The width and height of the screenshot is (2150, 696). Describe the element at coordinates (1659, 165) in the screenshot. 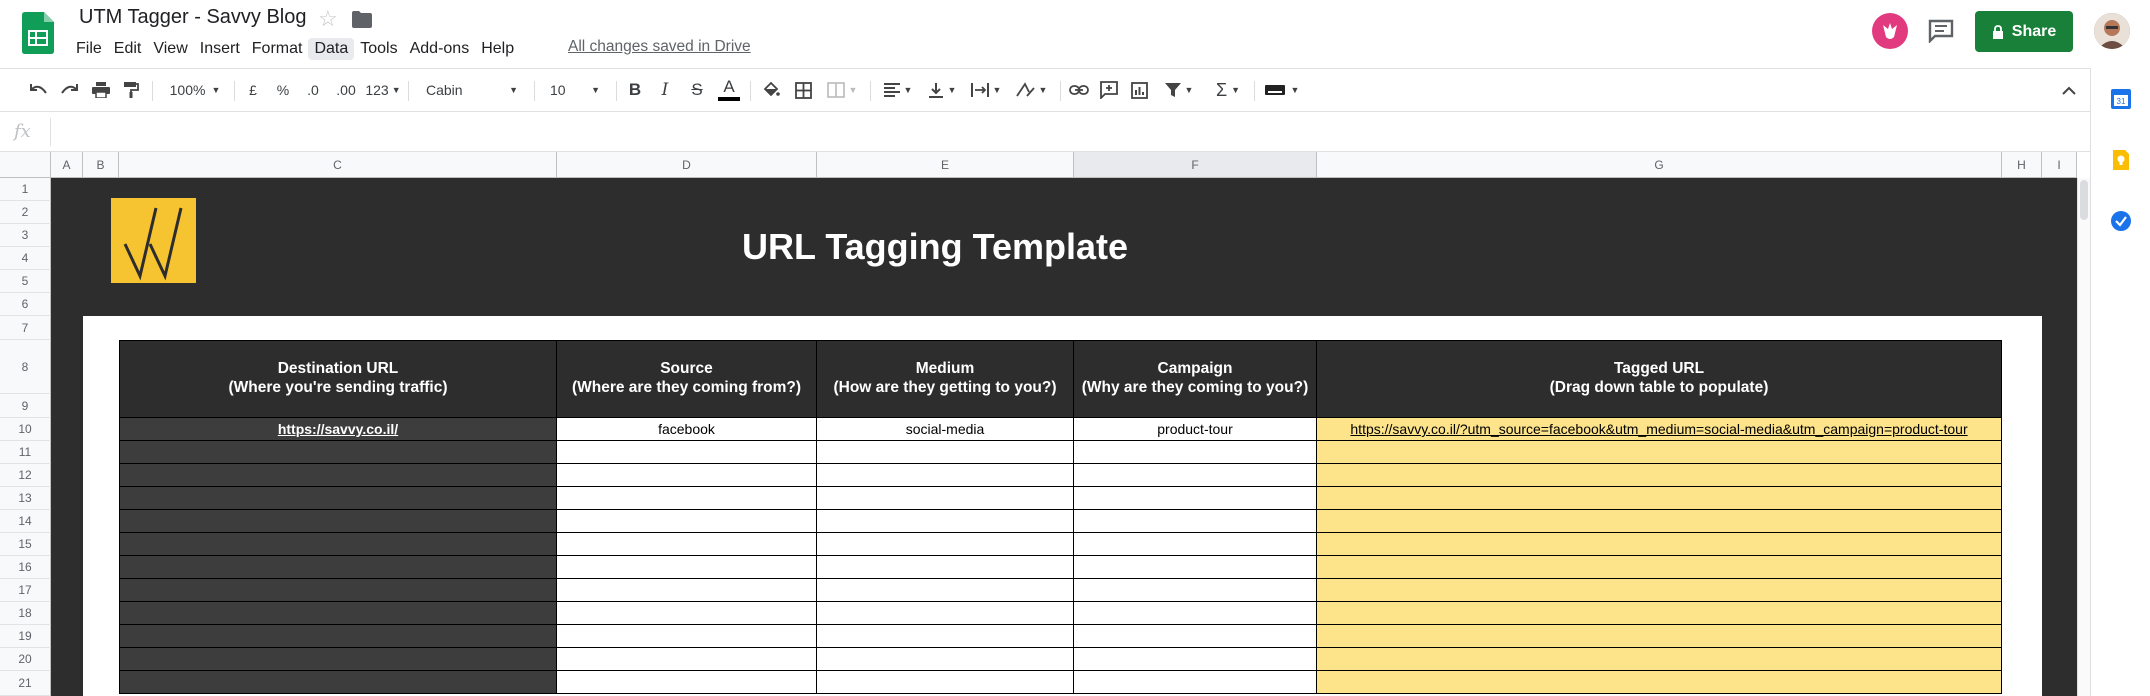

I see `column-header-g: G` at that location.